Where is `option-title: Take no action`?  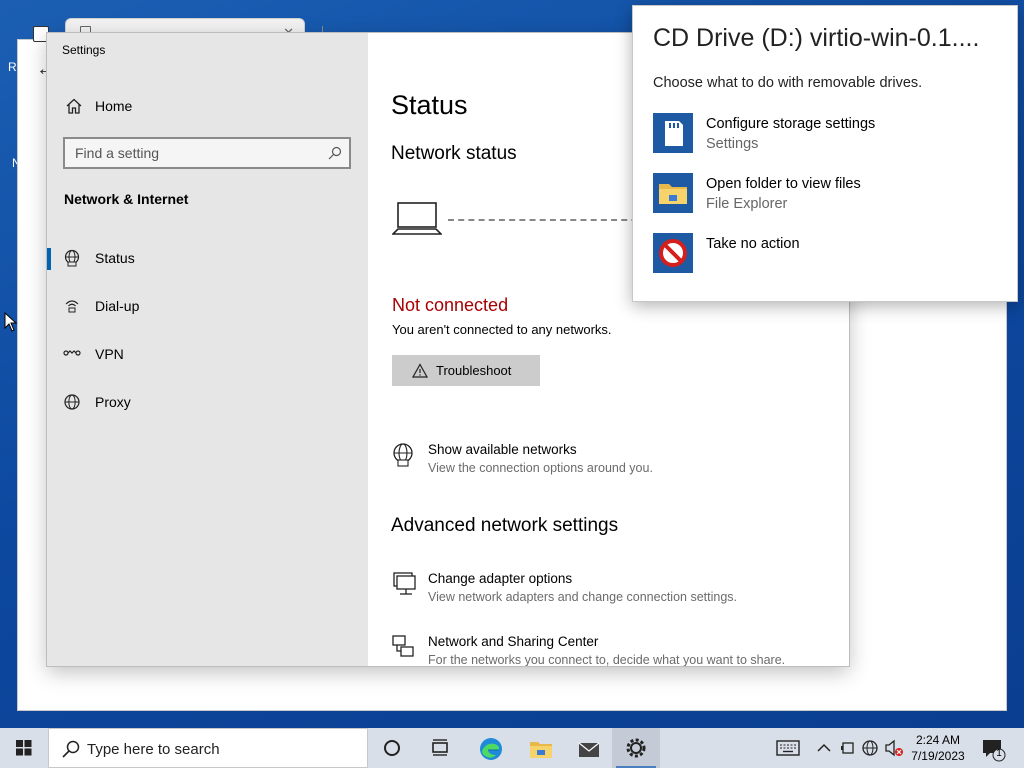 option-title: Take no action is located at coordinates (753, 244).